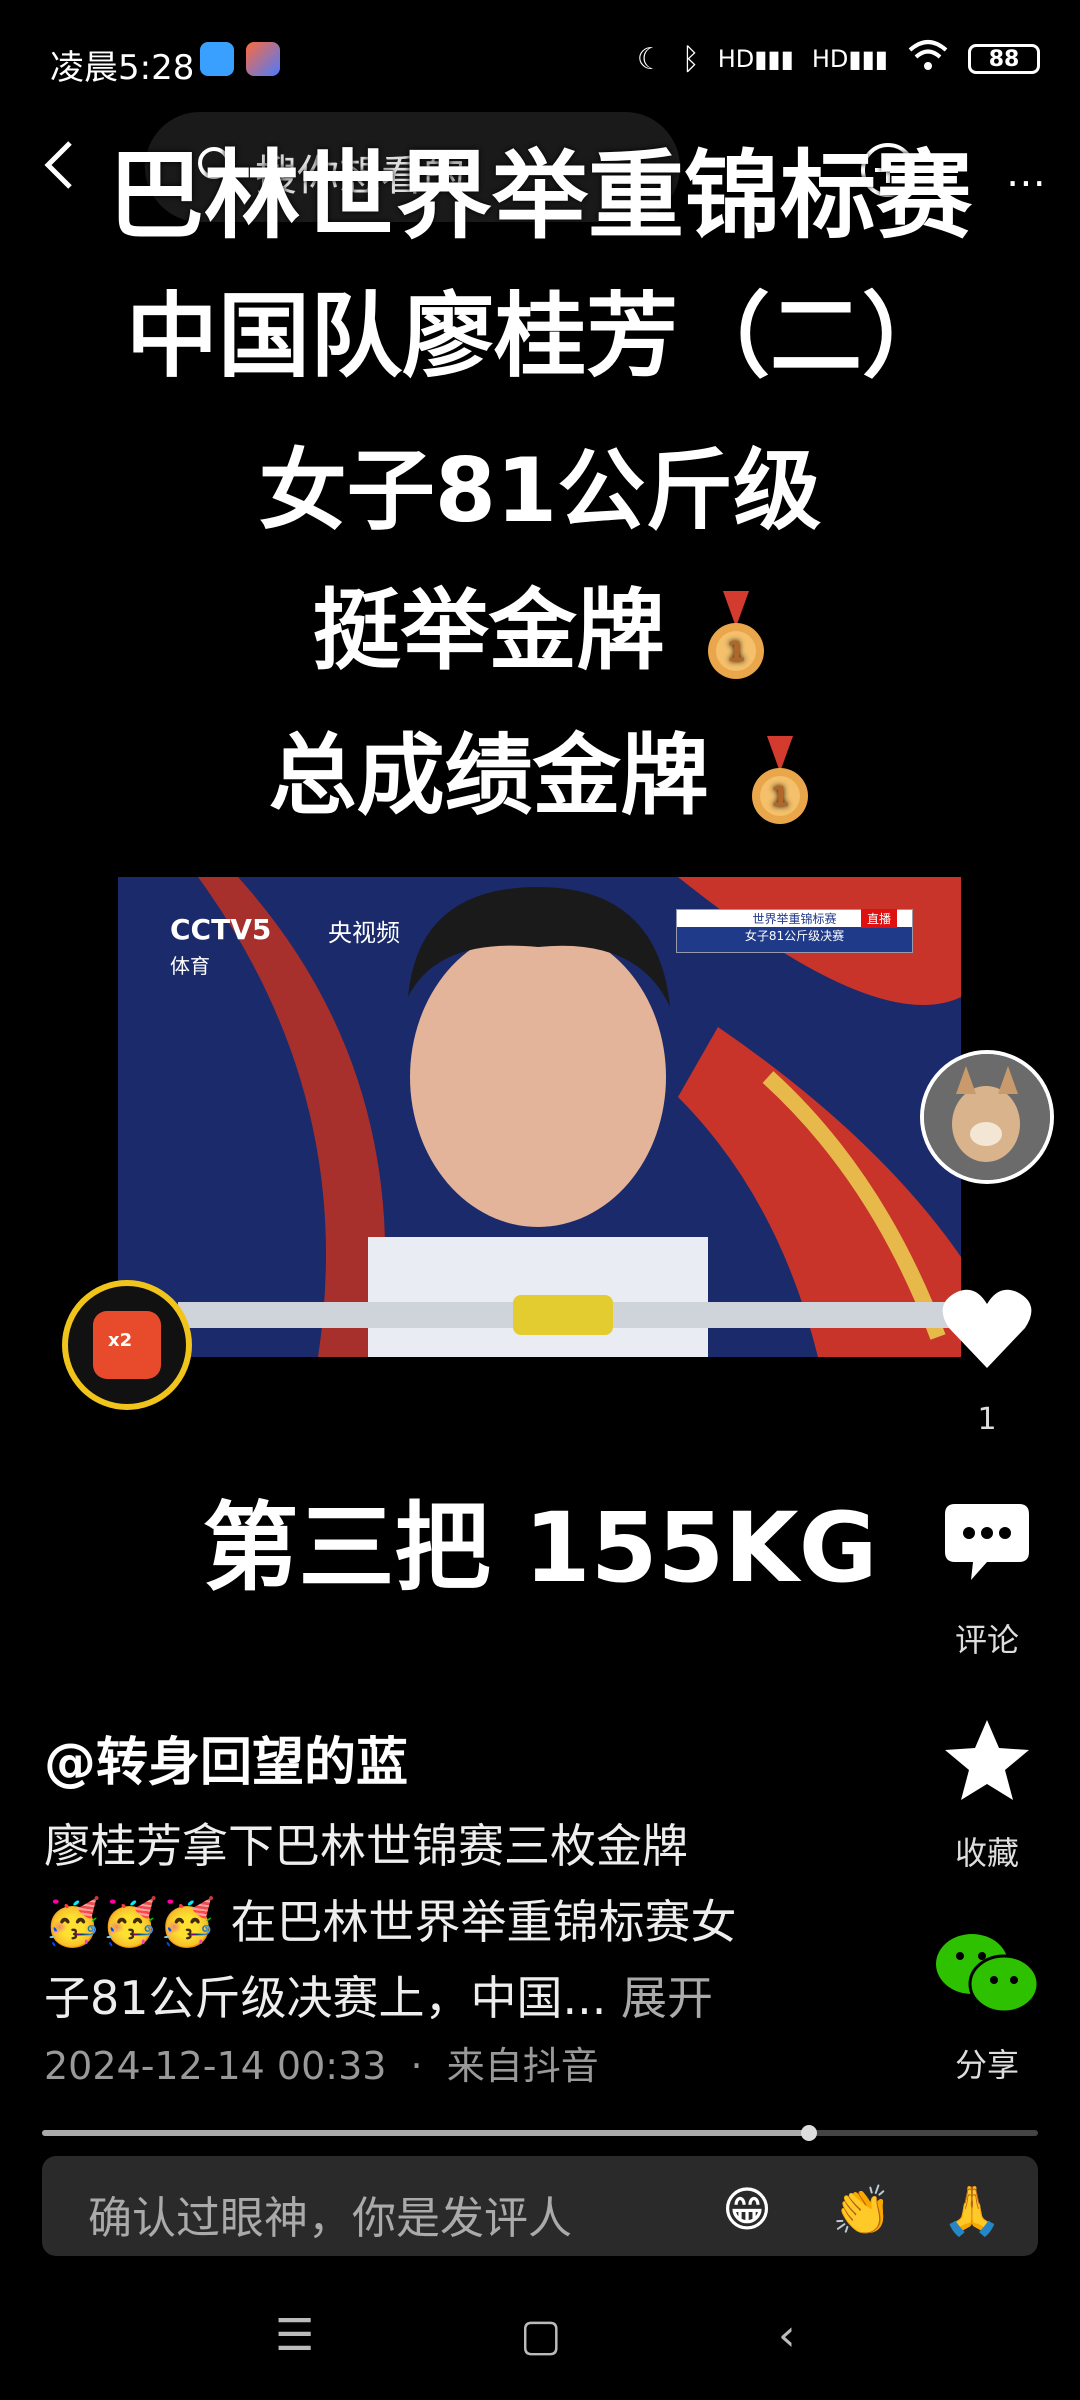 The height and width of the screenshot is (2400, 1080). What do you see at coordinates (366, 1846) in the screenshot?
I see `description-line-1: 廖桂芳拿下巴林世锦赛三枚金牌` at bounding box center [366, 1846].